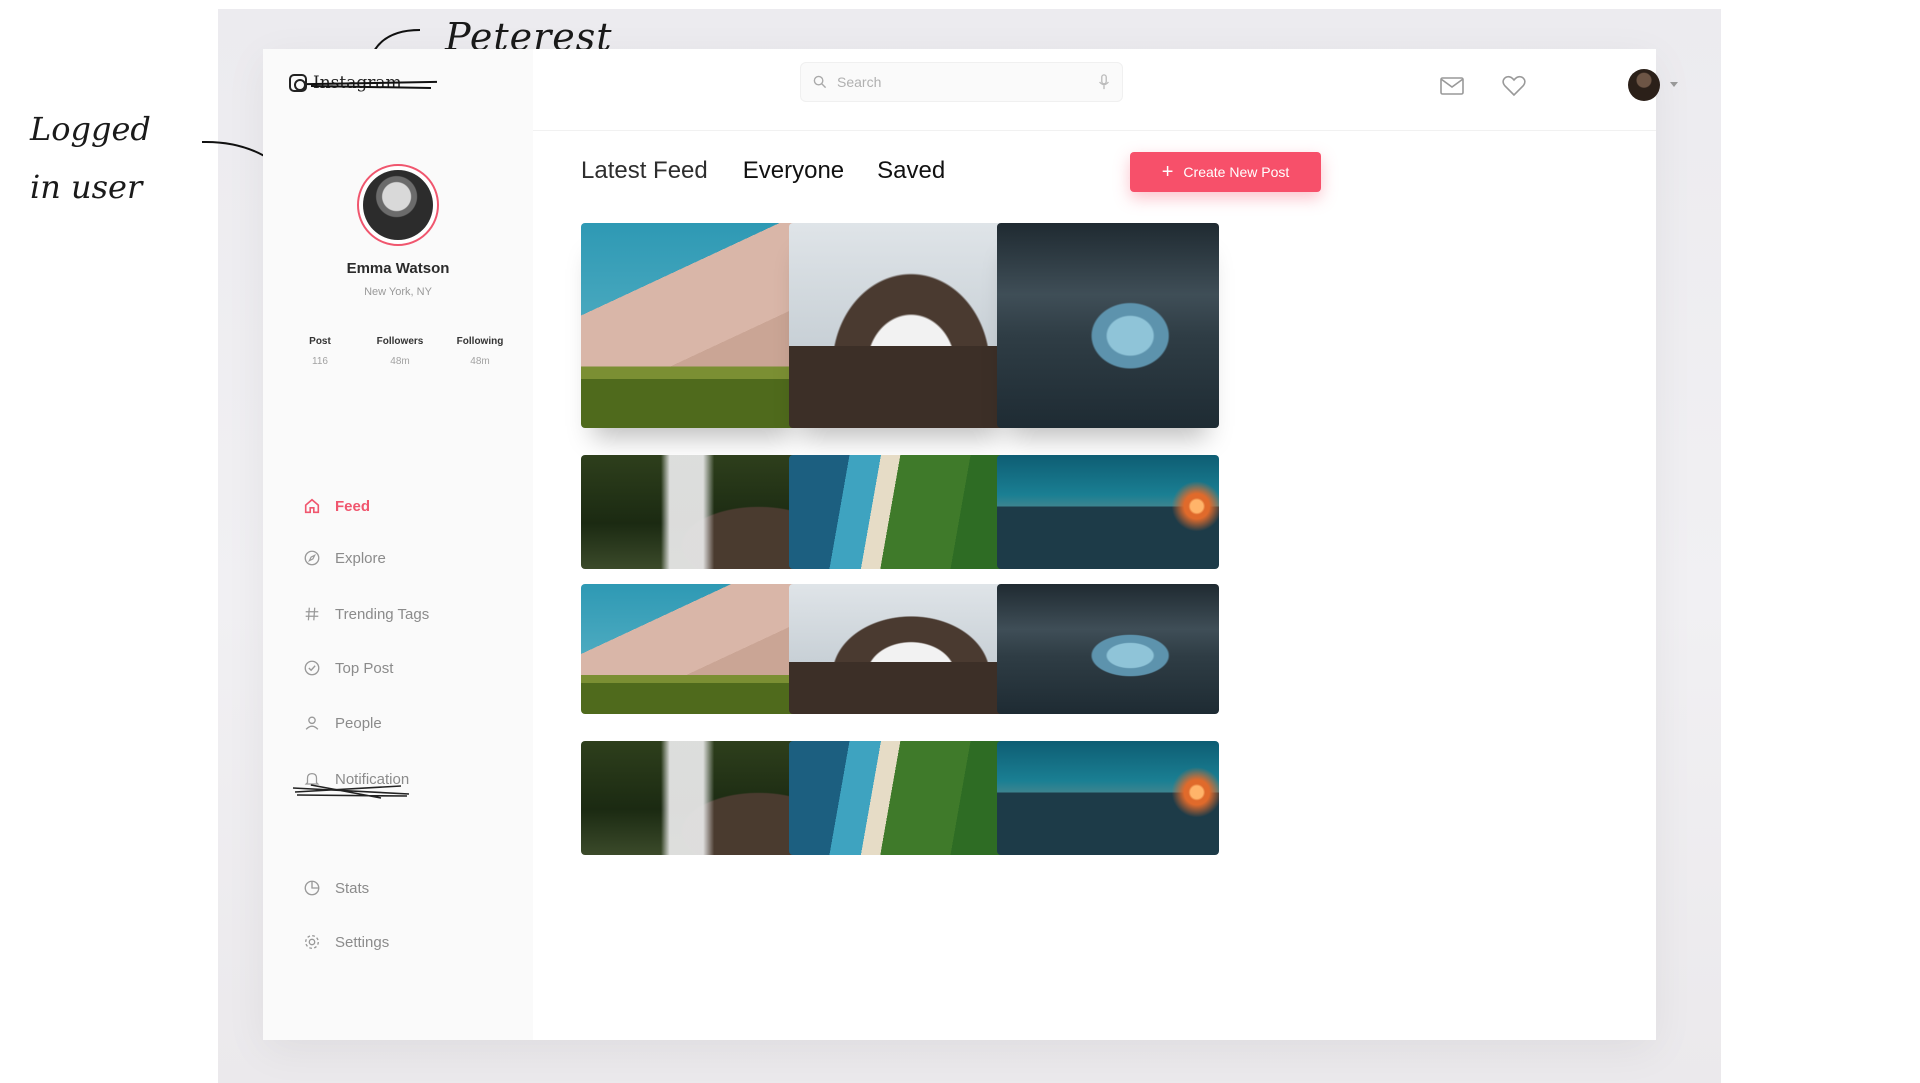 The image size is (1920, 1083). Describe the element at coordinates (336, 888) in the screenshot. I see `sidebar-item-stats: Stats` at that location.